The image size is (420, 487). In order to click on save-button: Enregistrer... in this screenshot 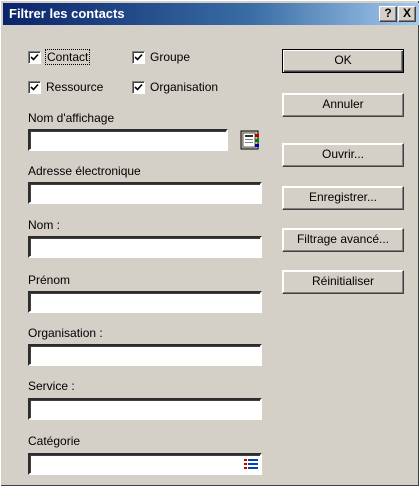, I will do `click(343, 198)`.